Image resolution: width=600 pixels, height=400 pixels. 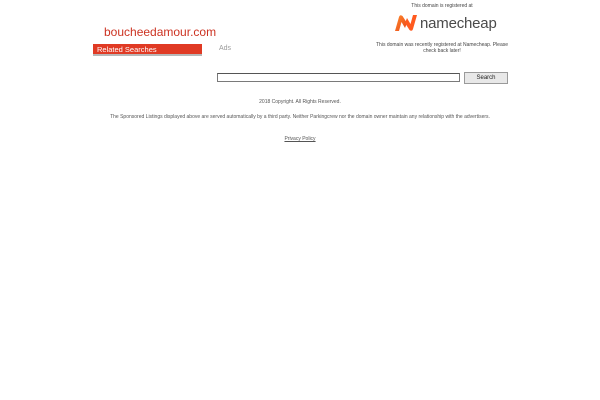 What do you see at coordinates (406, 23) in the screenshot?
I see `namecheap-n-logo-icon` at bounding box center [406, 23].